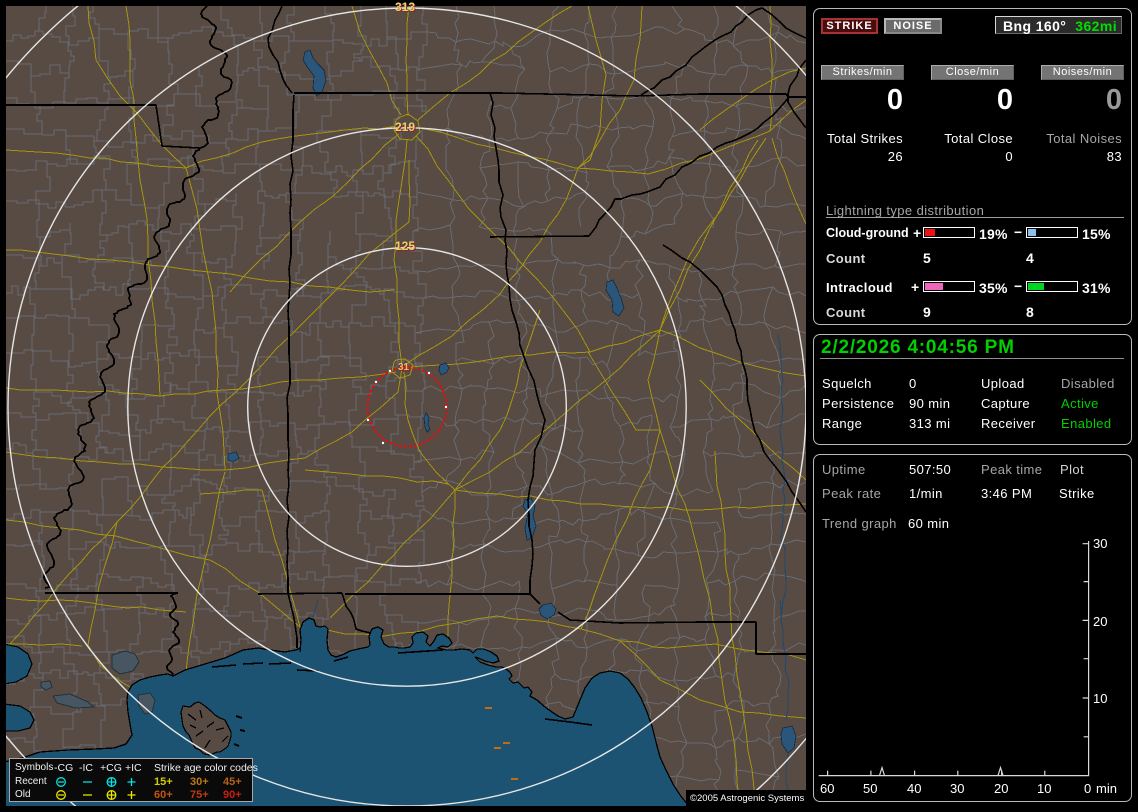 The height and width of the screenshot is (812, 1138). I want to click on svg-text: 40, so click(914, 788).